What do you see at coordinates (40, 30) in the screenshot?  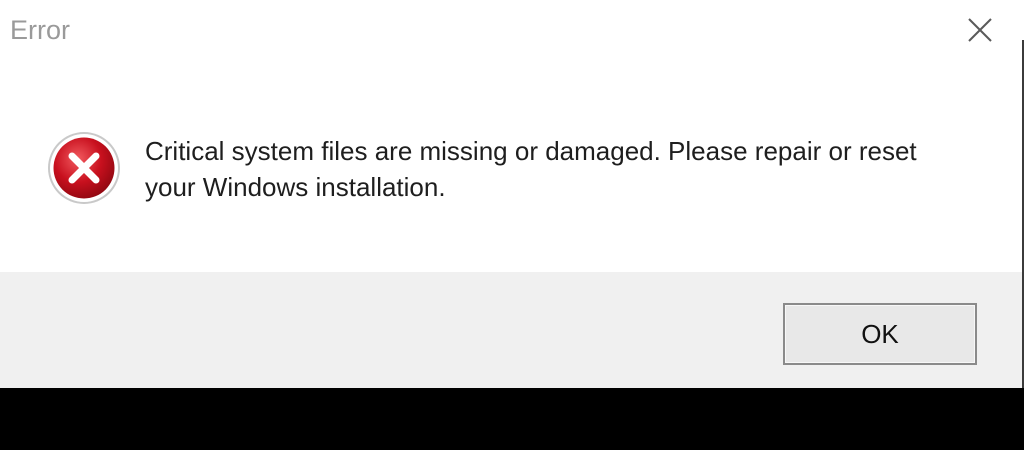 I see `dialog-title: Error` at bounding box center [40, 30].